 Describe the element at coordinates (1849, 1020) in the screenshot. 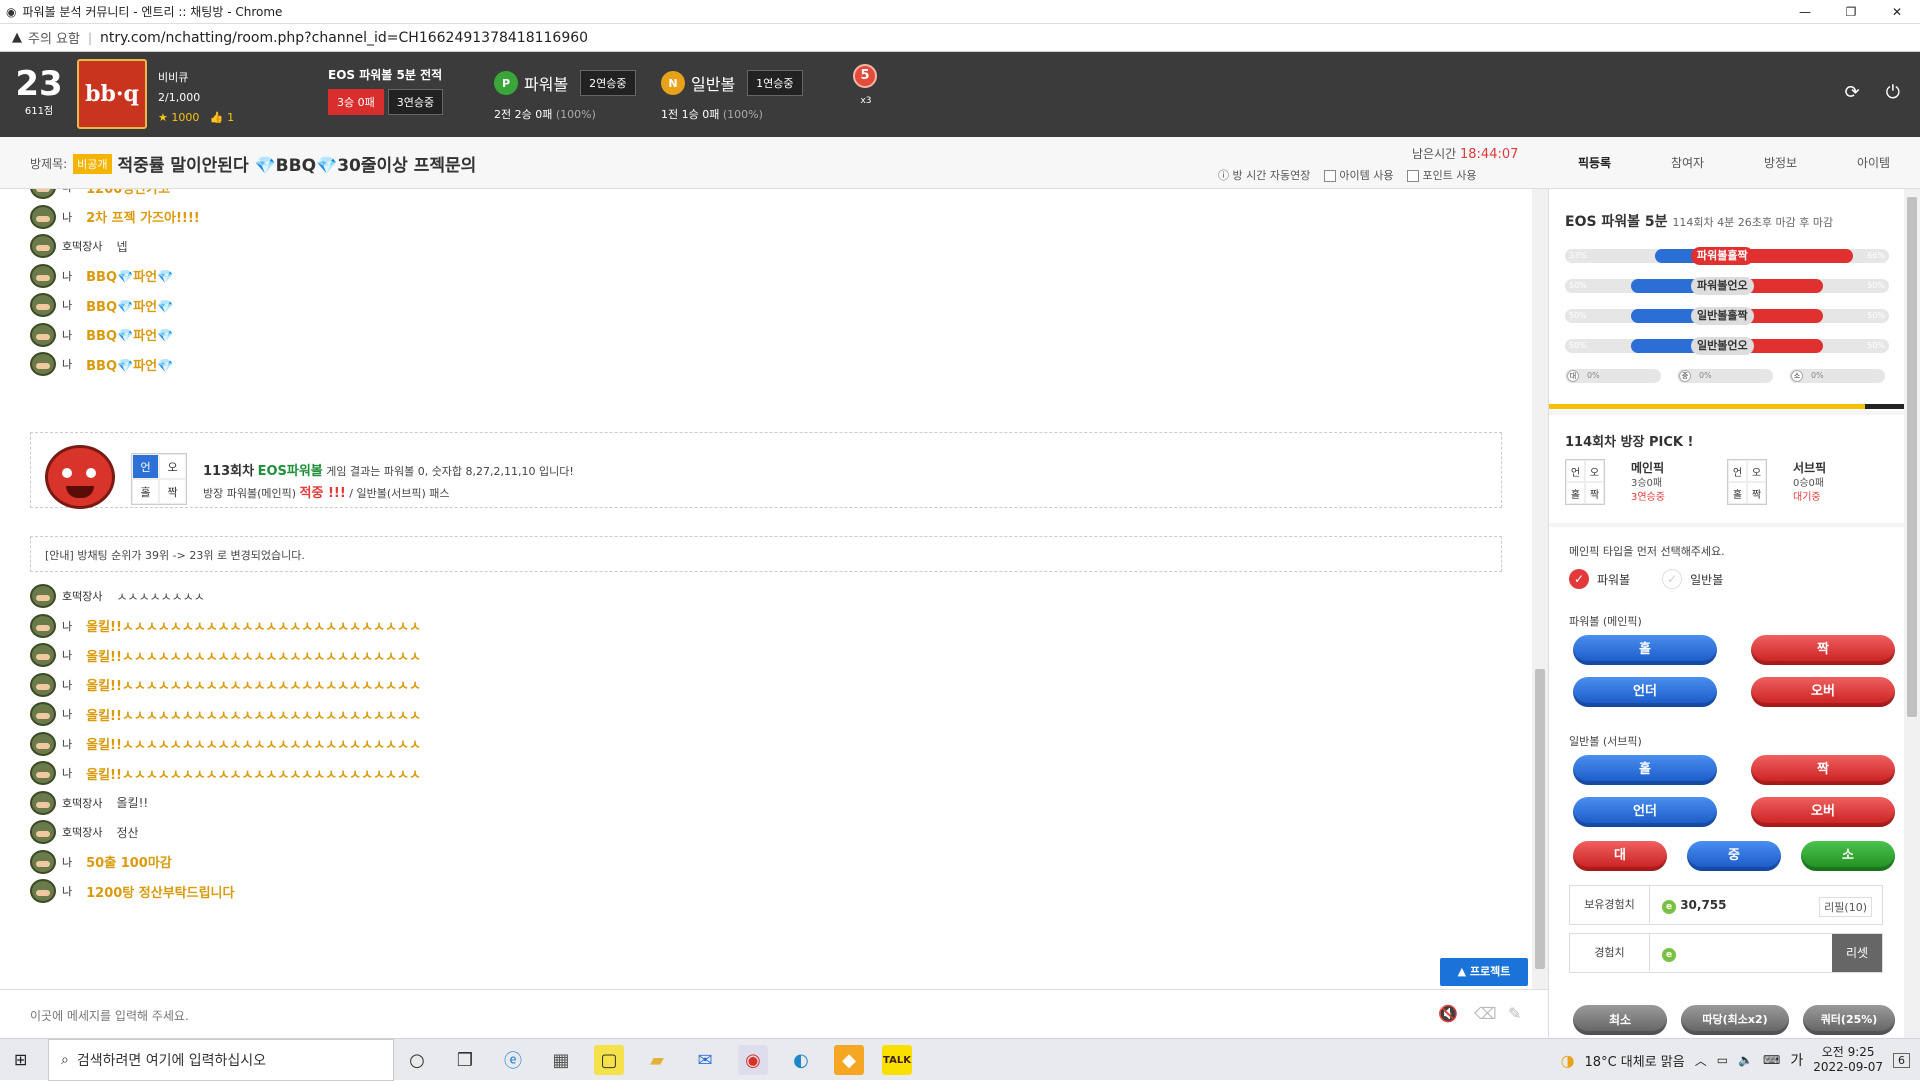

I see `quarter-bet-button: 쿼터(25%)` at that location.